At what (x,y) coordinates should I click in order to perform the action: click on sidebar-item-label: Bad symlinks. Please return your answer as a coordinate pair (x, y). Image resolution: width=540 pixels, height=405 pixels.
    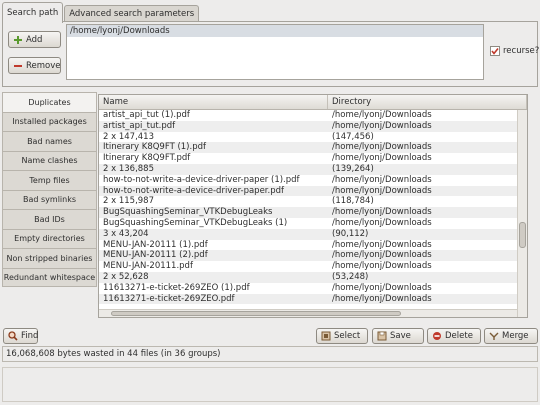
    Looking at the image, I should click on (49, 200).